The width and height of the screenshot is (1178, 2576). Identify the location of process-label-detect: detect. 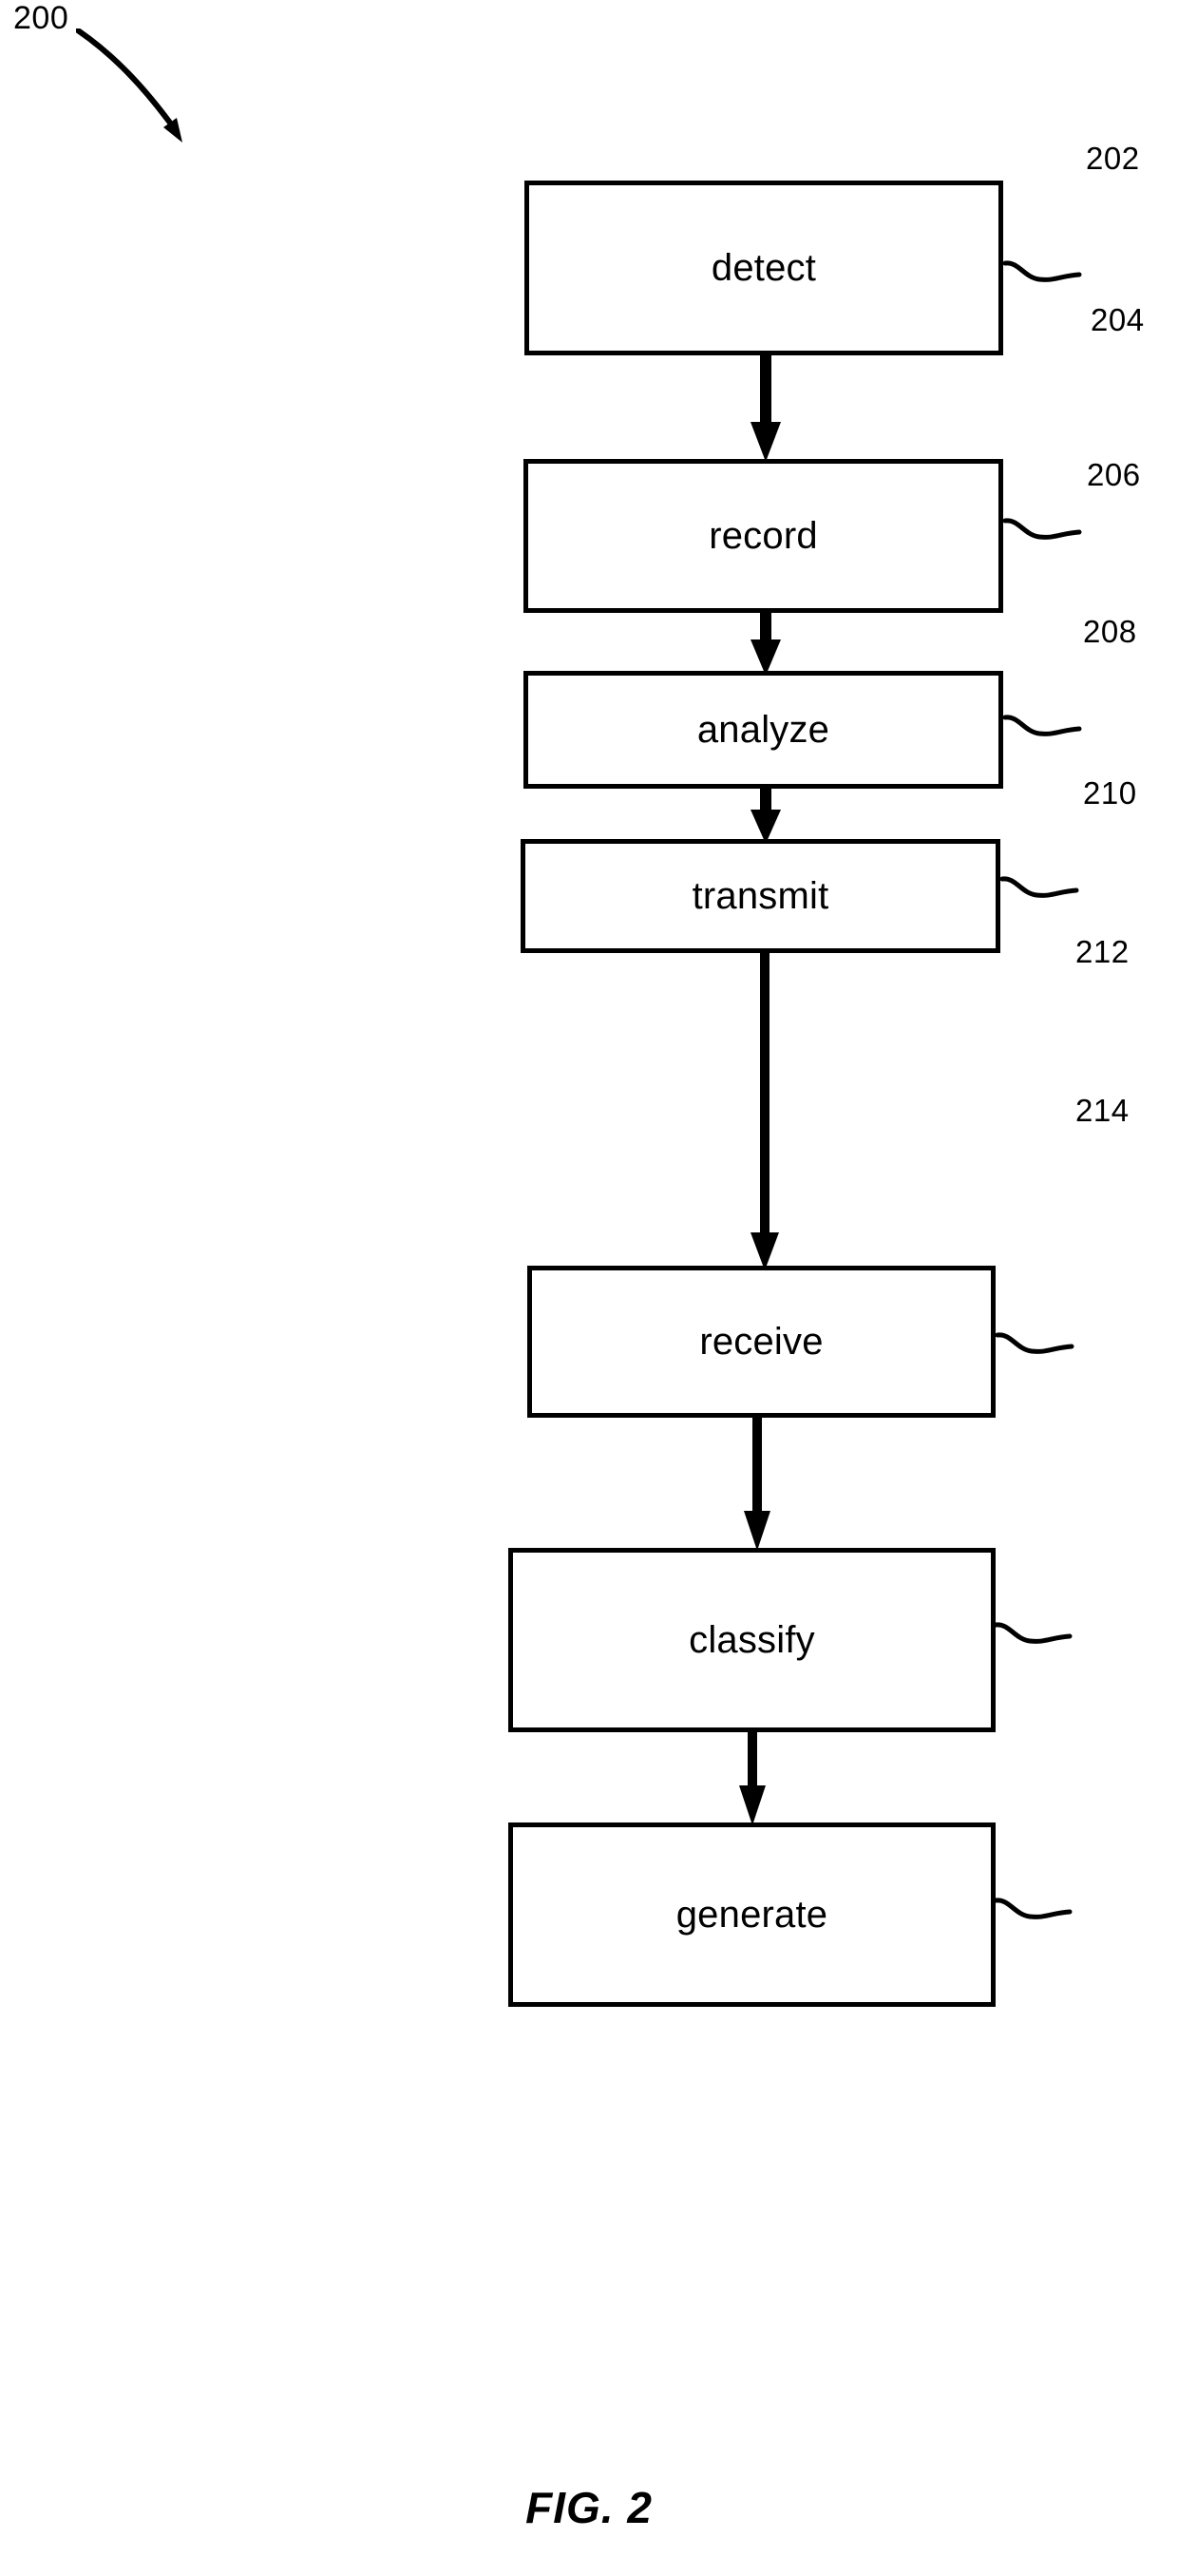
(764, 268).